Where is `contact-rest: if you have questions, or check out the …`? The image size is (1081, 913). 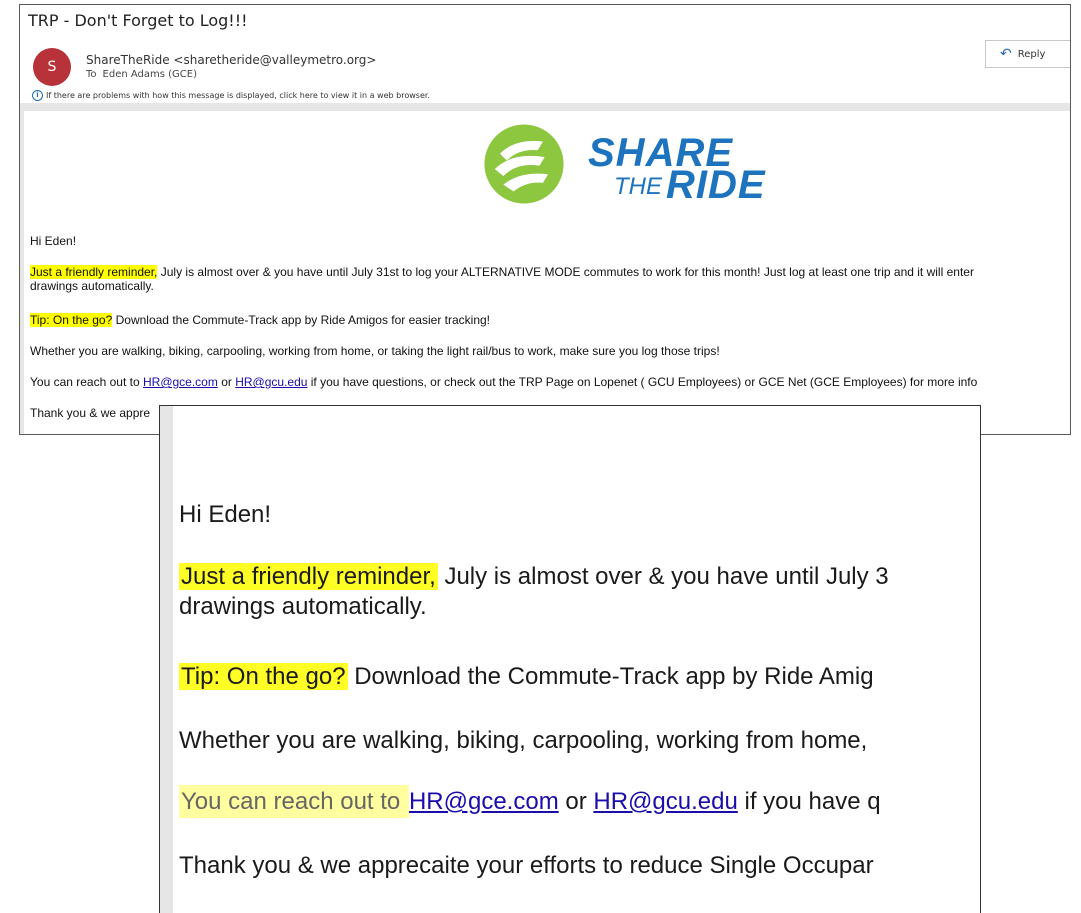
contact-rest: if you have questions, or check out the … is located at coordinates (642, 382).